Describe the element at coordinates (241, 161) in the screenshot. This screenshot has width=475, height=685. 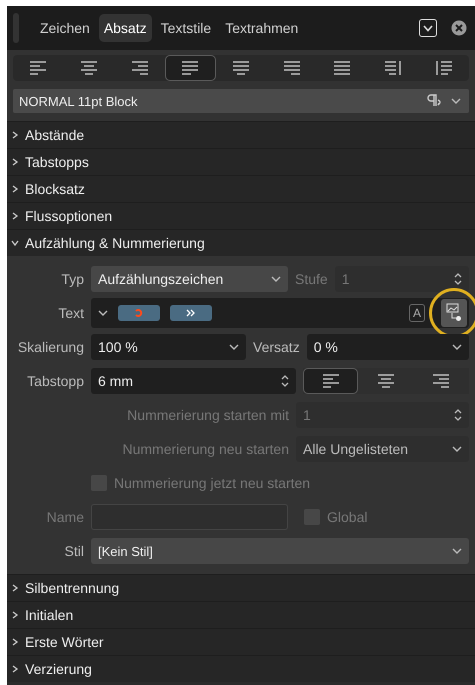
I see `section-header: Tabstopps` at that location.